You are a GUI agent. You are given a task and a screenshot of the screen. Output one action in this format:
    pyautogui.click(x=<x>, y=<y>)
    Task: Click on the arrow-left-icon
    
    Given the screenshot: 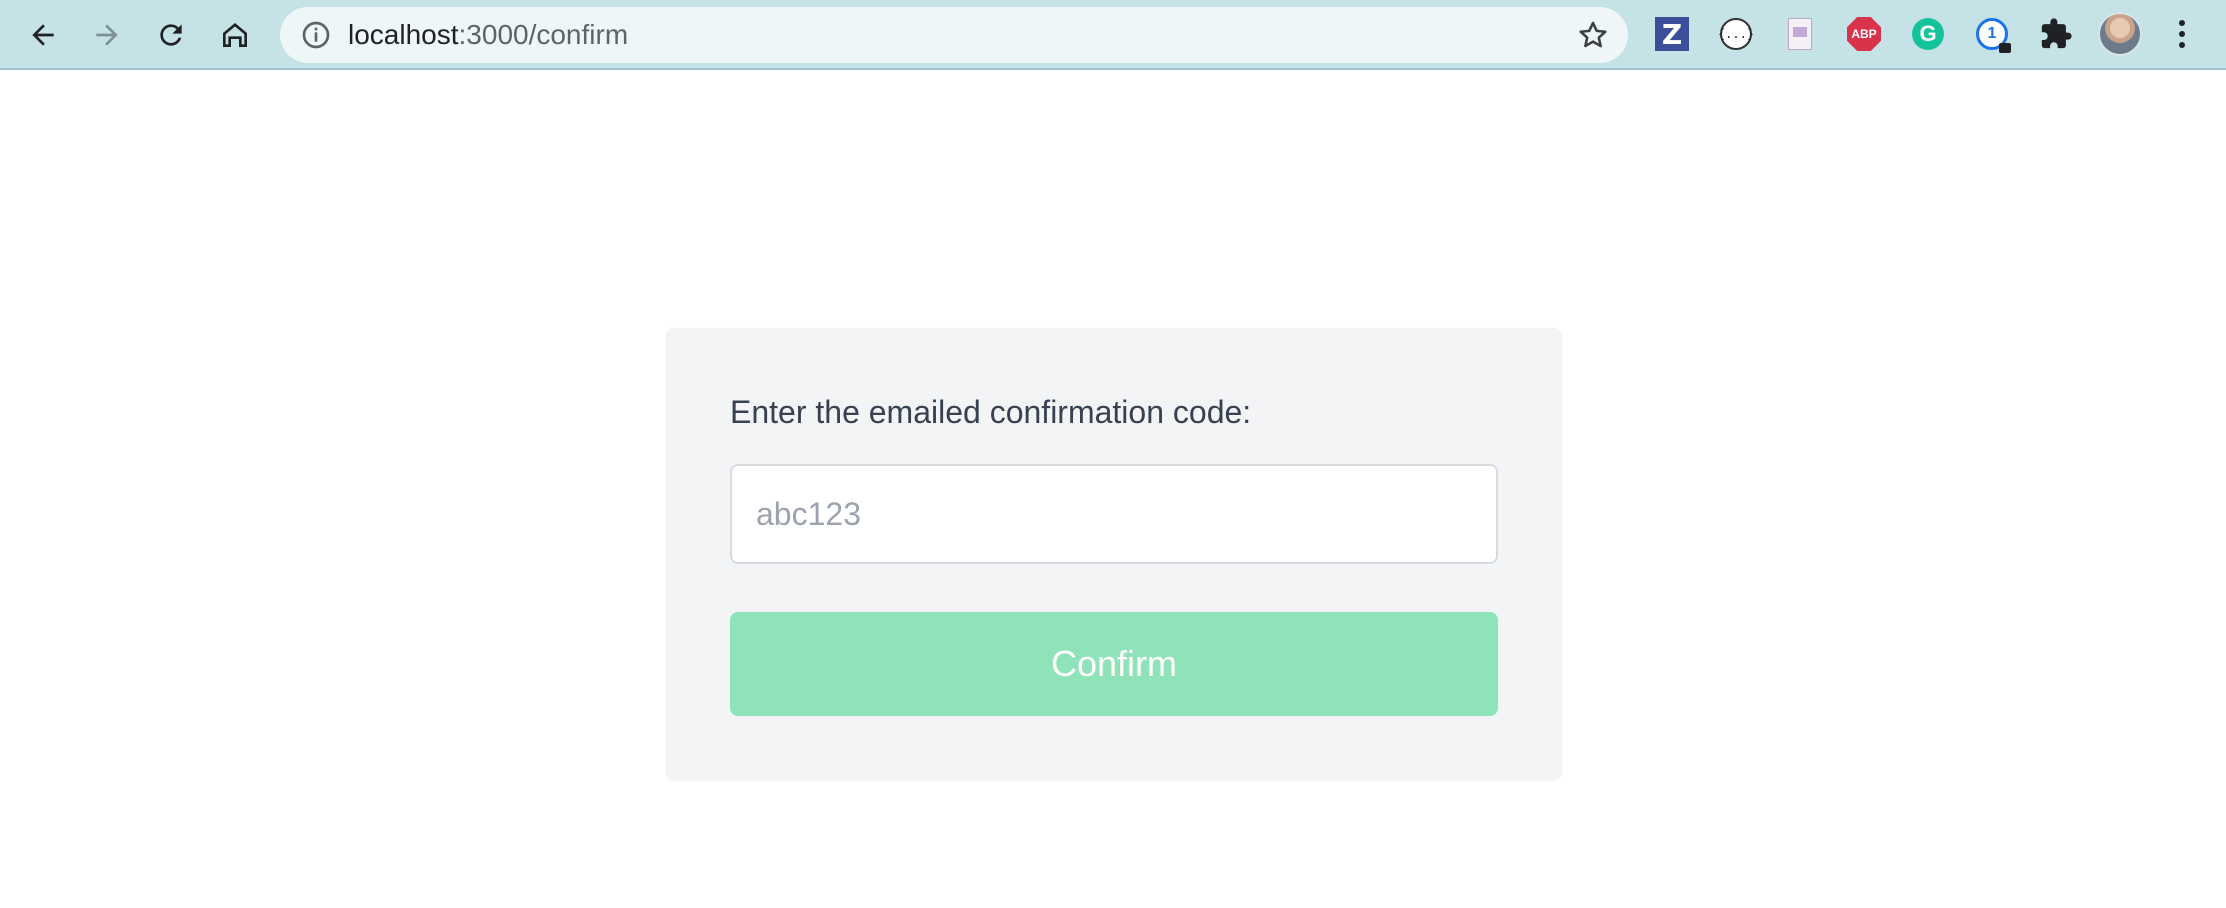 What is the action you would take?
    pyautogui.click(x=43, y=35)
    